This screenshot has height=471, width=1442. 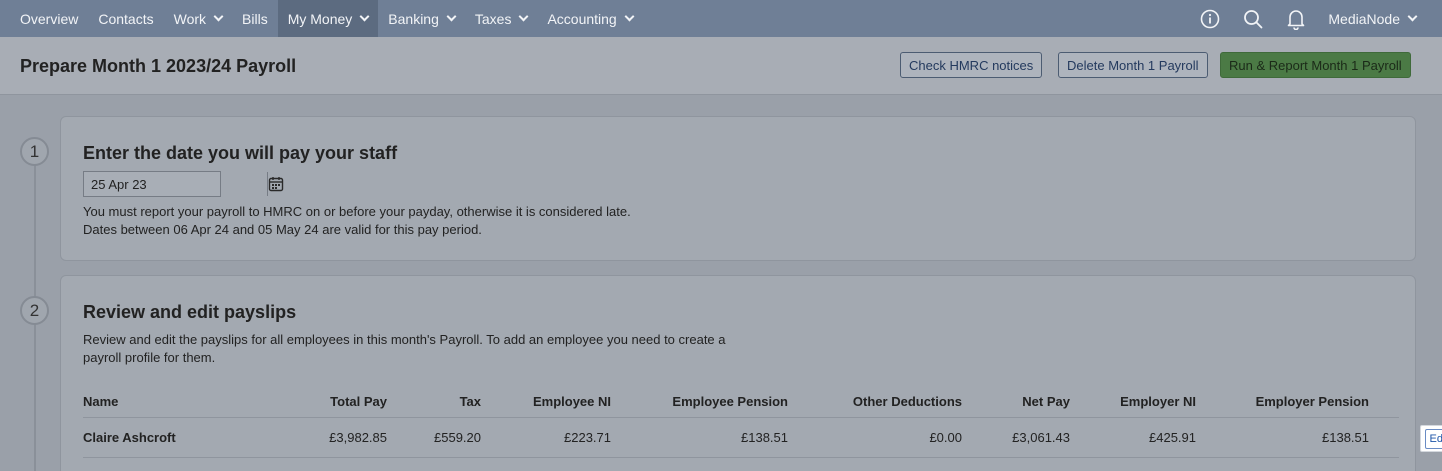 I want to click on nav-banking-label: Banking, so click(x=413, y=18).